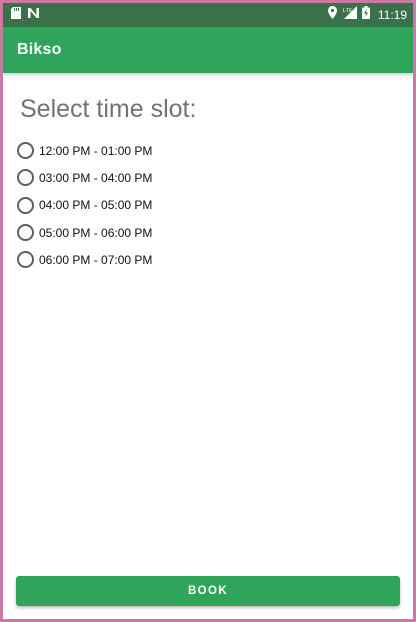 This screenshot has height=622, width=416. What do you see at coordinates (108, 109) in the screenshot?
I see `page-title: Select time slot:` at bounding box center [108, 109].